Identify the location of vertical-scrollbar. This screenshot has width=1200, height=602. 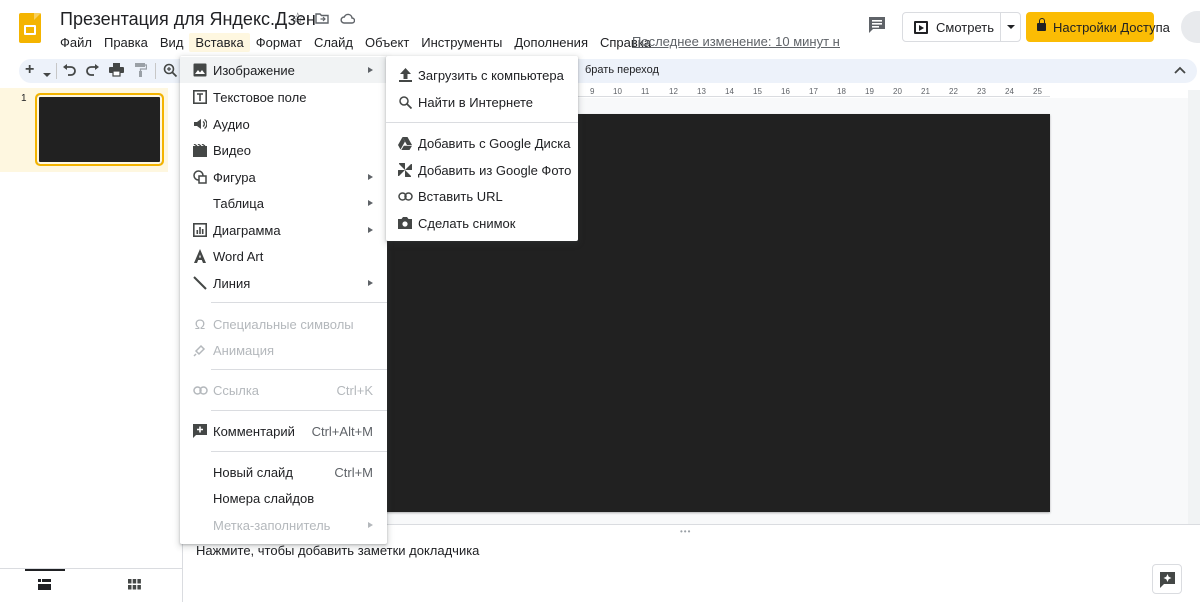
(1194, 307).